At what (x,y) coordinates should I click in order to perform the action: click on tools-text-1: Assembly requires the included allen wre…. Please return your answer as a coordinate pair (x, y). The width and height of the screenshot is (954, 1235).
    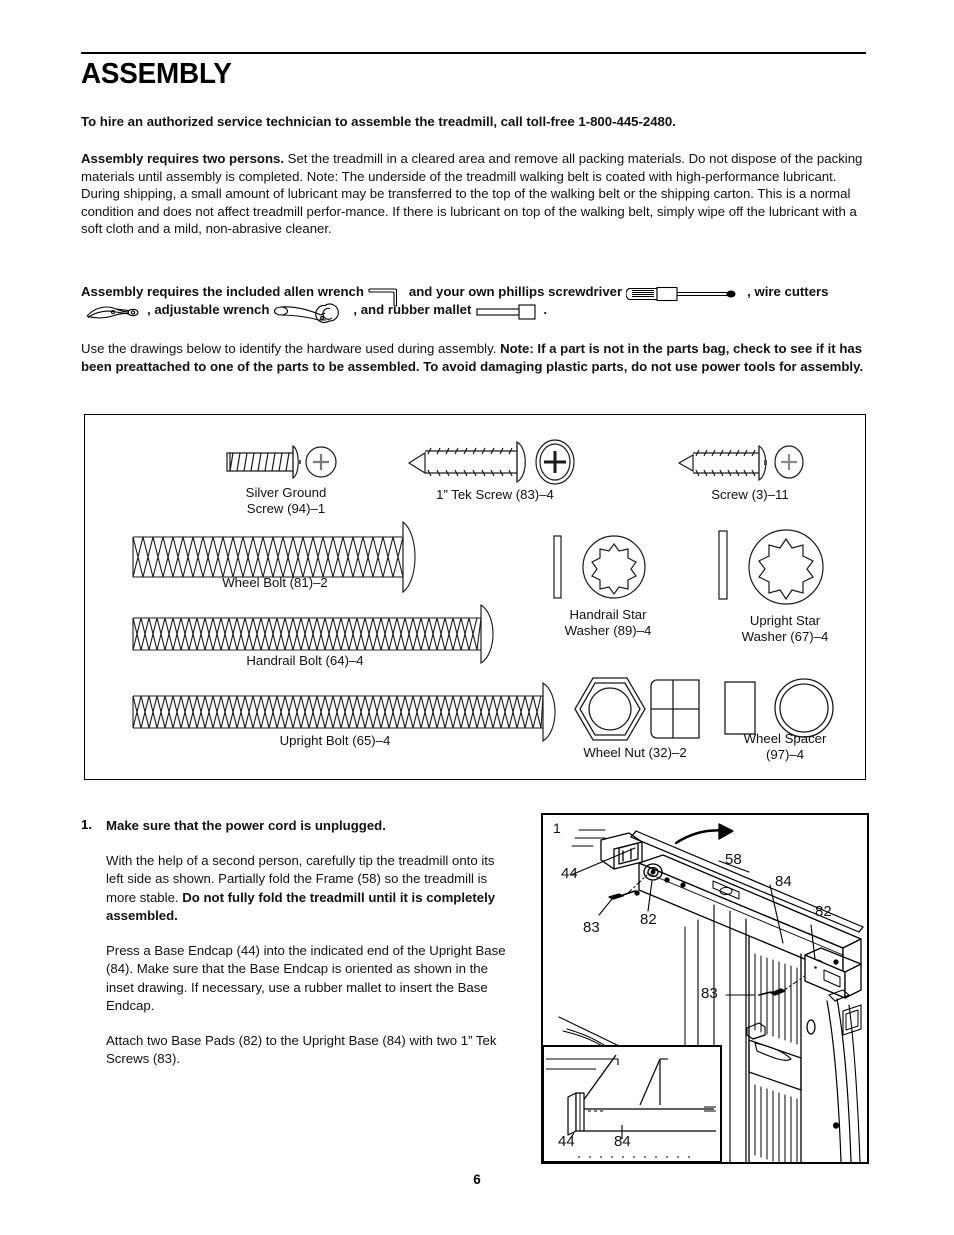
    Looking at the image, I should click on (222, 291).